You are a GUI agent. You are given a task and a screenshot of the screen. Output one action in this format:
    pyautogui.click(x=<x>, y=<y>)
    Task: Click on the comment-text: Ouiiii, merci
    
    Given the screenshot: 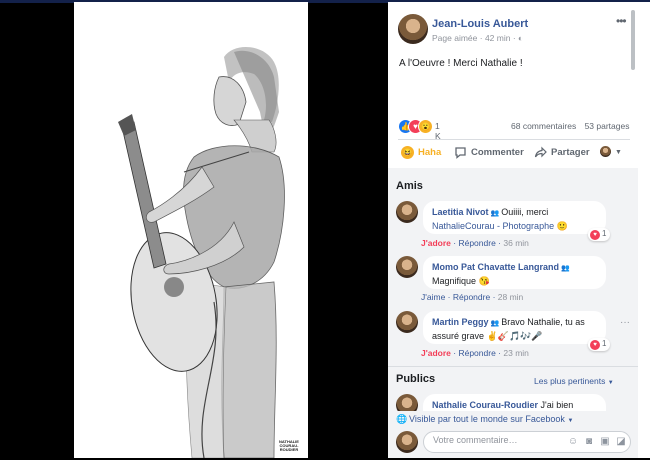 What is the action you would take?
    pyautogui.click(x=525, y=212)
    